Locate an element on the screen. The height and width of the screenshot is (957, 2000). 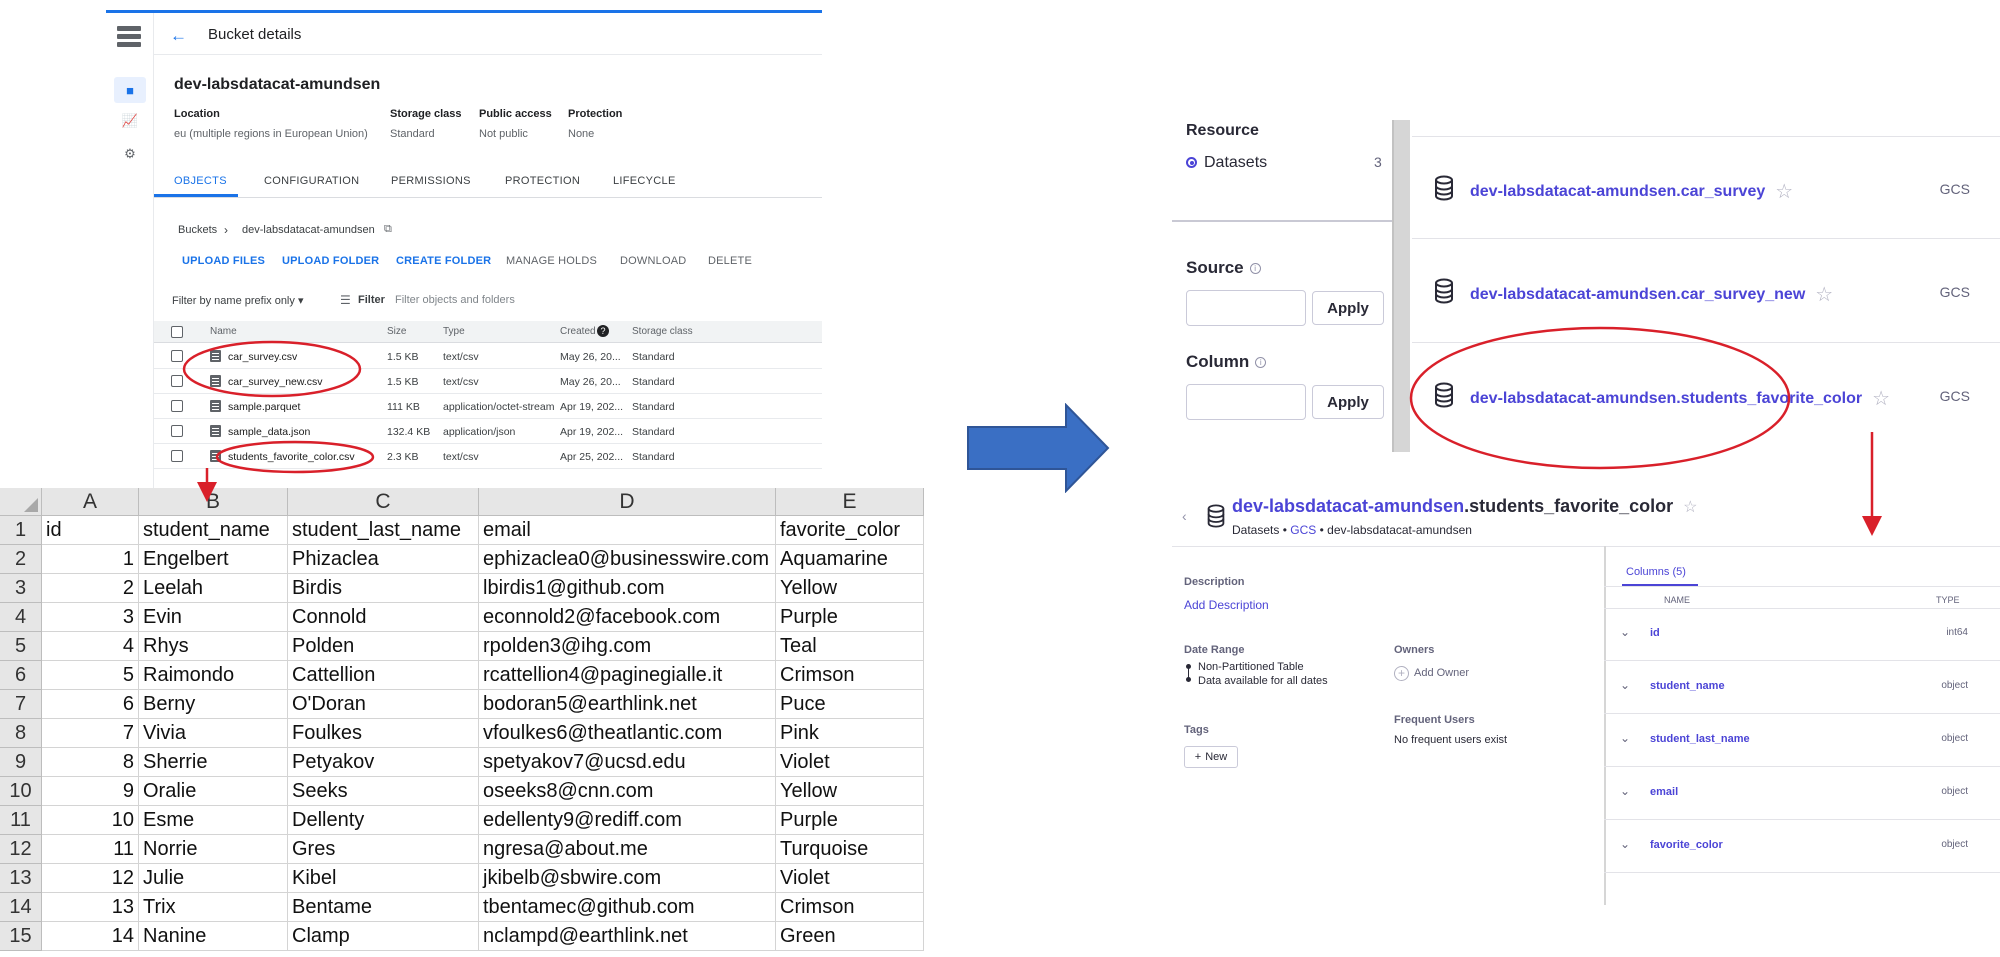
sheet-cell: student_last_name is located at coordinates (383, 530).